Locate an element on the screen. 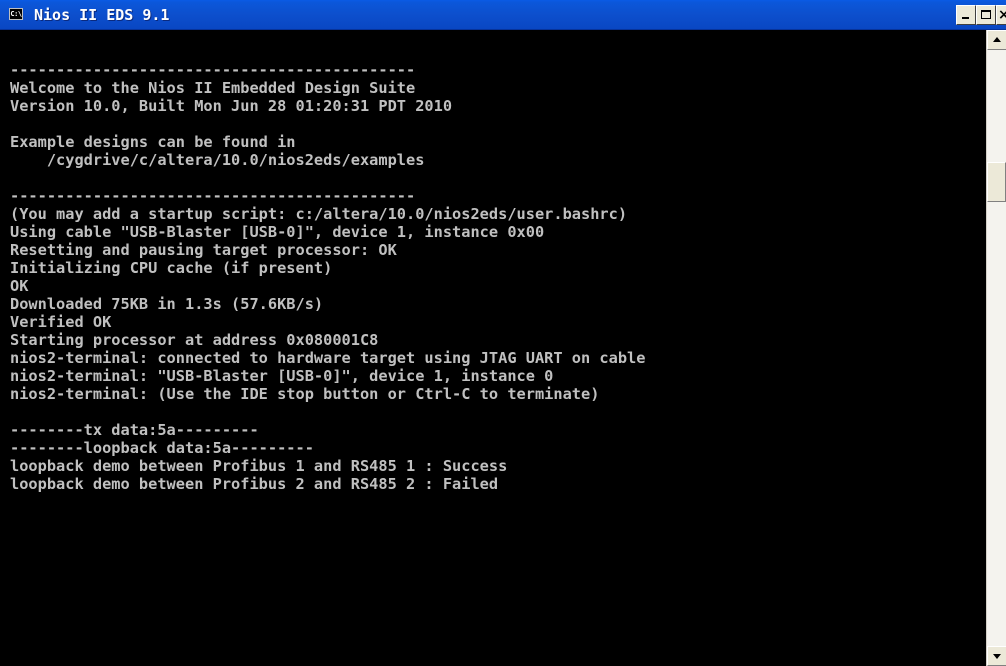 This screenshot has height=666, width=1006. title-bar: C:\ Nios II EDS 9.1 × is located at coordinates (503, 15).